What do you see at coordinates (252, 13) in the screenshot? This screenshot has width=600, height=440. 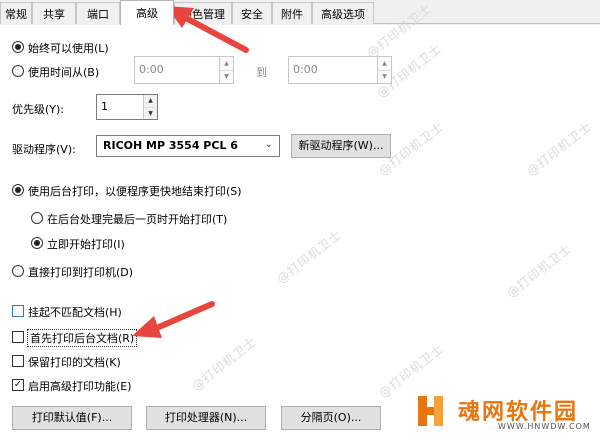 I see `tab-security: 安全` at bounding box center [252, 13].